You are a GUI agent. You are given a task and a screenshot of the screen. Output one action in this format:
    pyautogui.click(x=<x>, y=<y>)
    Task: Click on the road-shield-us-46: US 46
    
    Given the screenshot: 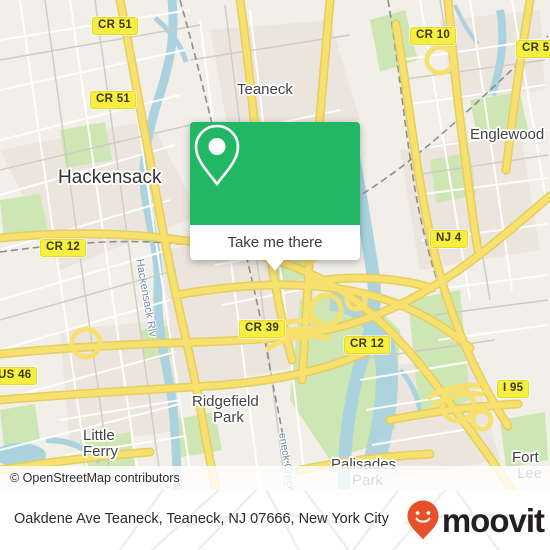 What is the action you would take?
    pyautogui.click(x=19, y=376)
    